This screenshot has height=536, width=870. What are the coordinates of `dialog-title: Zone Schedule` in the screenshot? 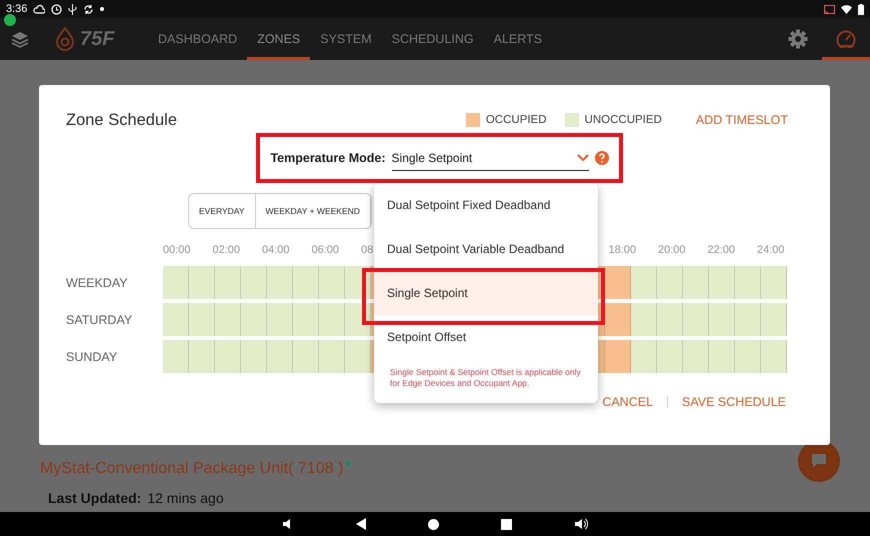 It's located at (122, 120).